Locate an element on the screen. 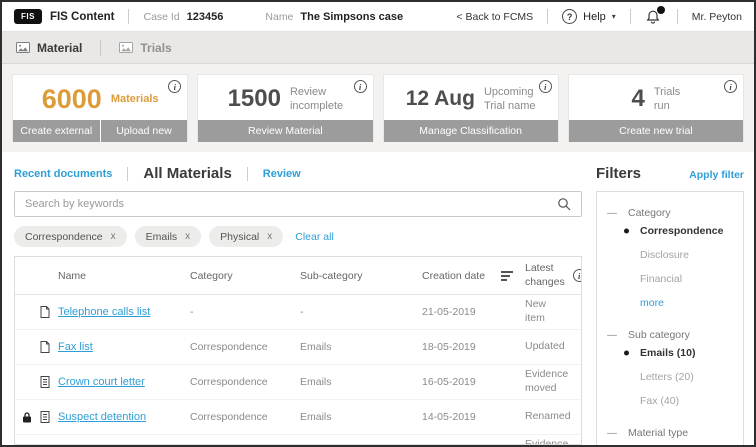 The height and width of the screenshot is (447, 756). trials-run-card: i 4 Trials run Create new trial is located at coordinates (655, 108).